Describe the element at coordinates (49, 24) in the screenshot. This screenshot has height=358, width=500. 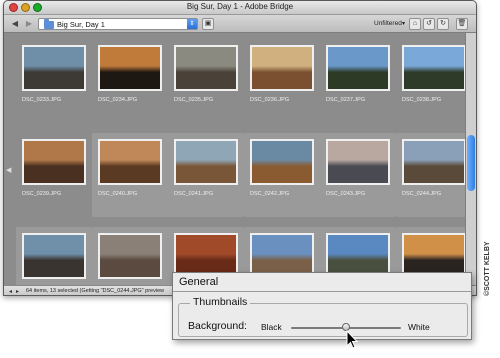
I see `folder-icon` at that location.